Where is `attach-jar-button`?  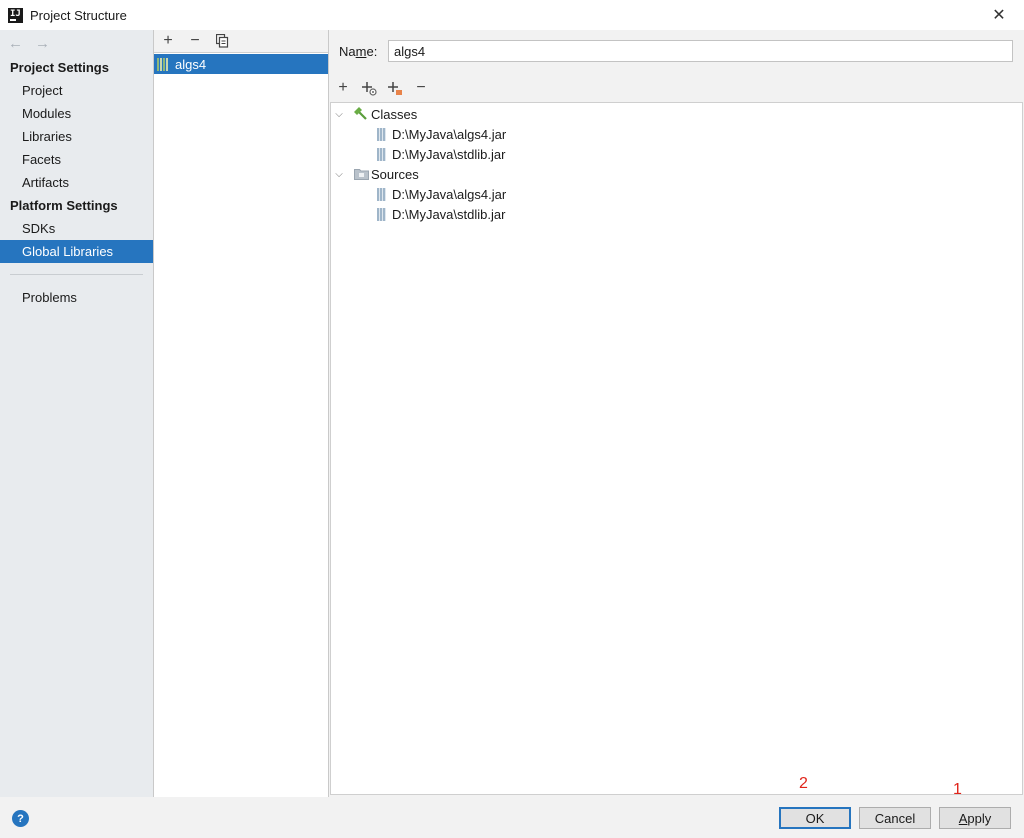 attach-jar-button is located at coordinates (395, 88).